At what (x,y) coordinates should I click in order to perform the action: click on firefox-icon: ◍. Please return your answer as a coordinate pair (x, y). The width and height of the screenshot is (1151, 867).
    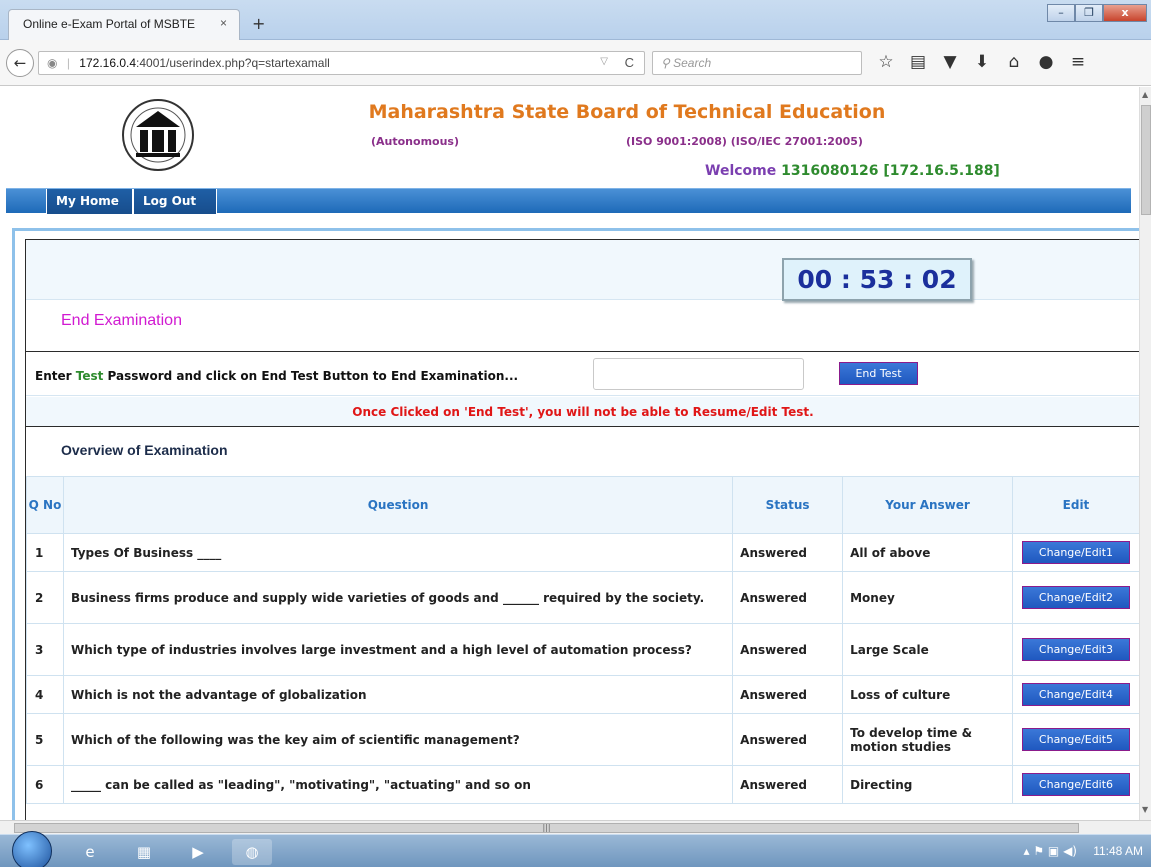
    Looking at the image, I should click on (252, 852).